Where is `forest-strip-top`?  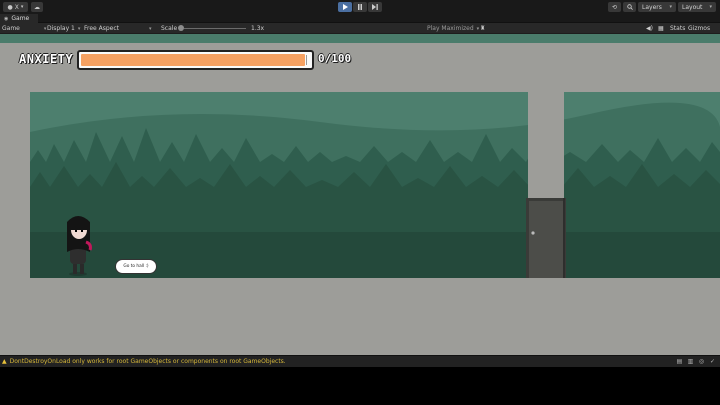
forest-strip-top is located at coordinates (360, 38).